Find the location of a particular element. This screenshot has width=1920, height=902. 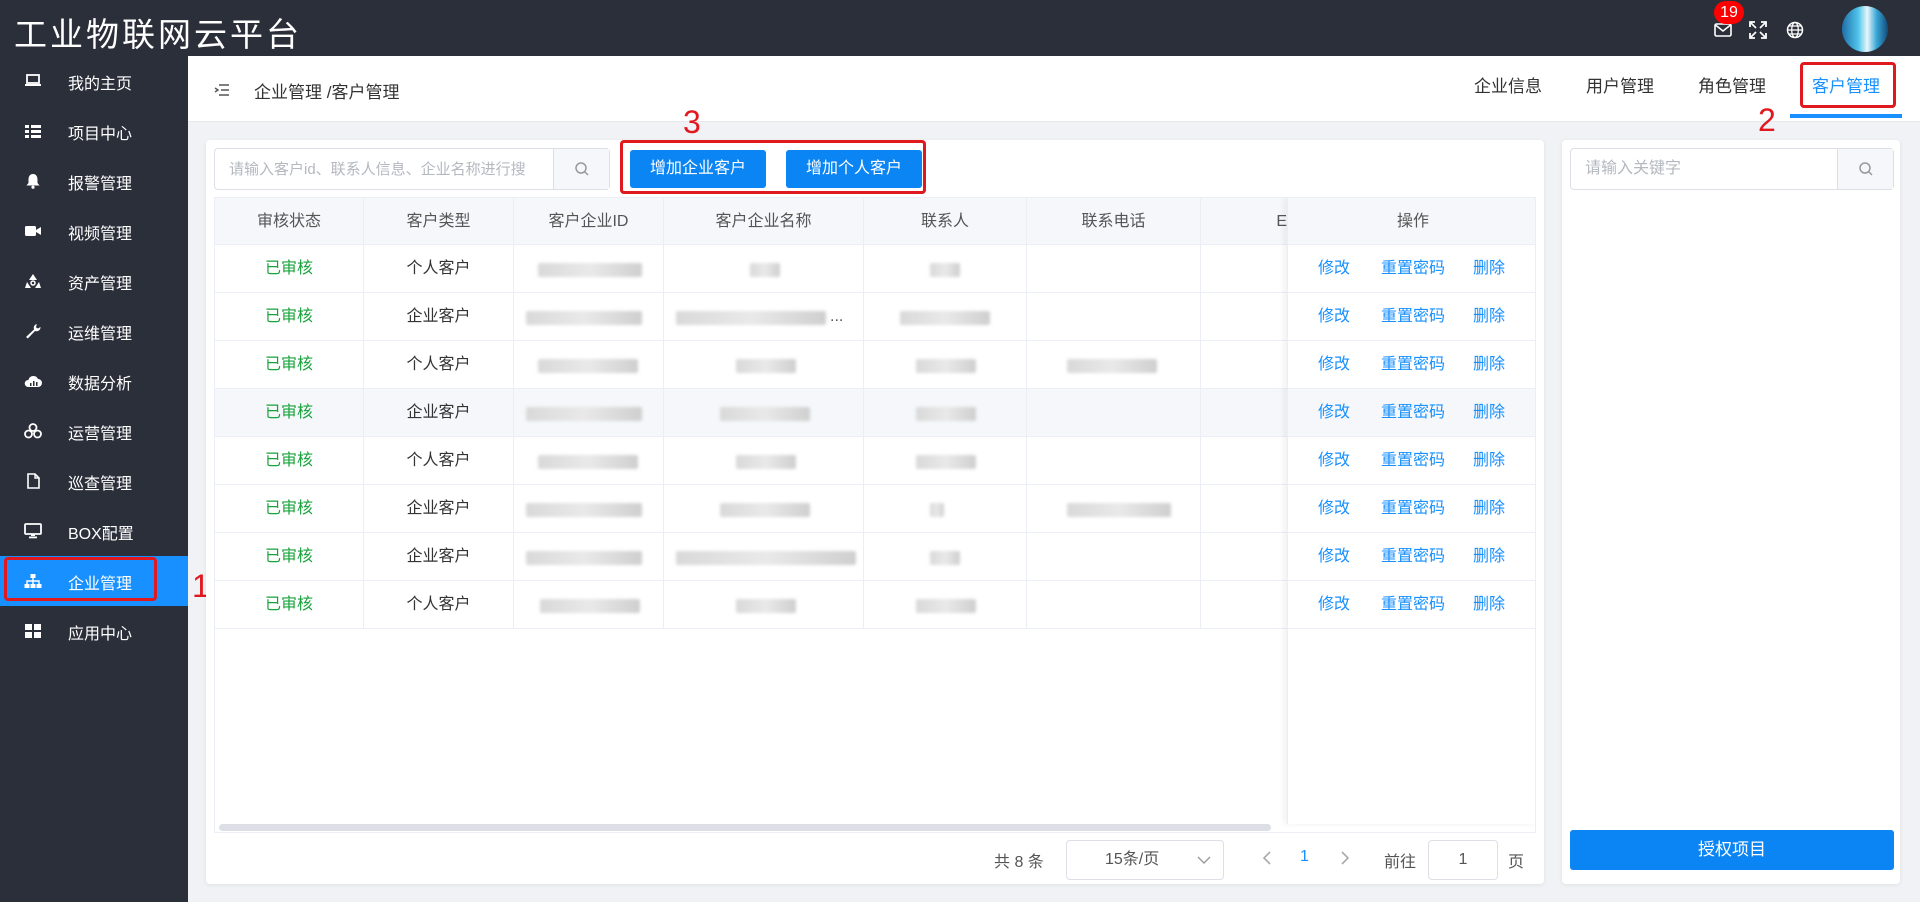

type-cell: 个人客户 is located at coordinates (439, 364).